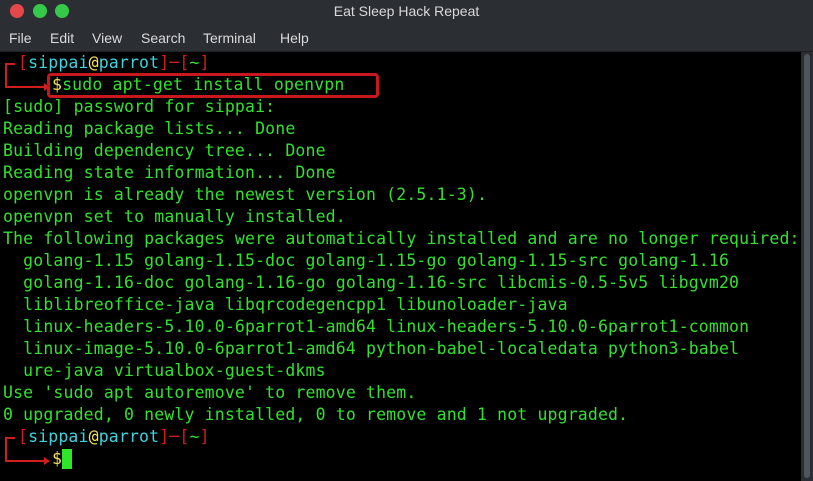 The width and height of the screenshot is (813, 481). What do you see at coordinates (164, 370) in the screenshot?
I see `output-line: ure-java virtualbox-guest-dkms` at bounding box center [164, 370].